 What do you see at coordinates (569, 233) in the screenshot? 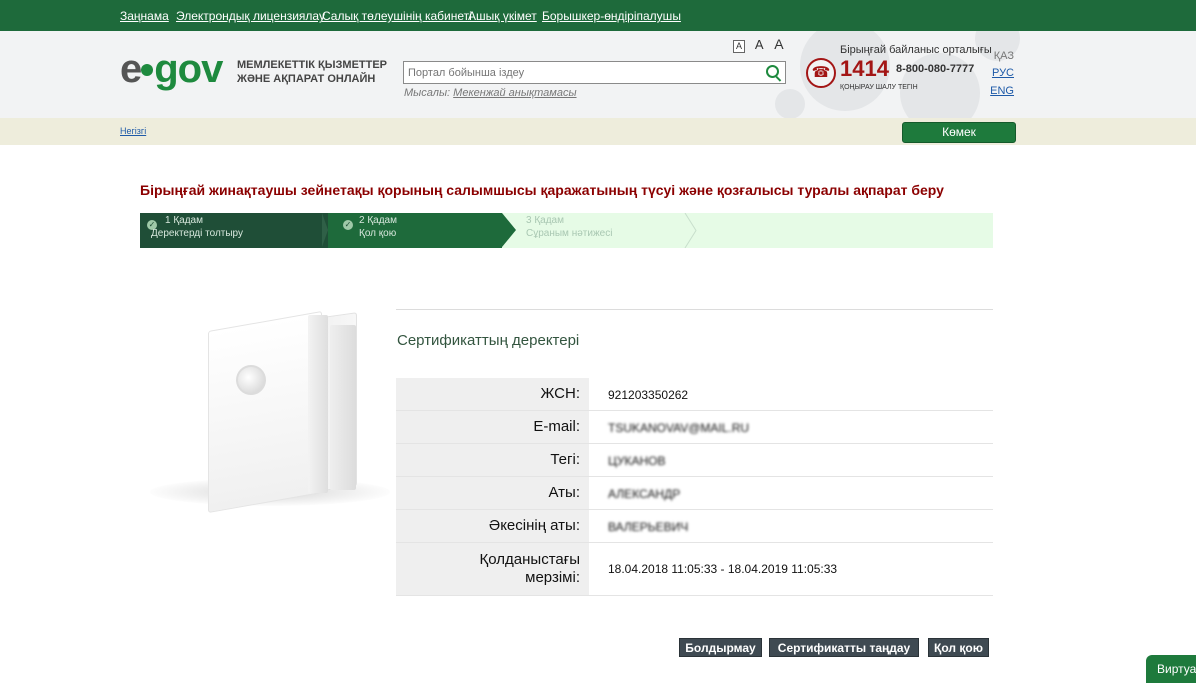
I see `step-3-label: Сұраным нәтижесі` at bounding box center [569, 233].